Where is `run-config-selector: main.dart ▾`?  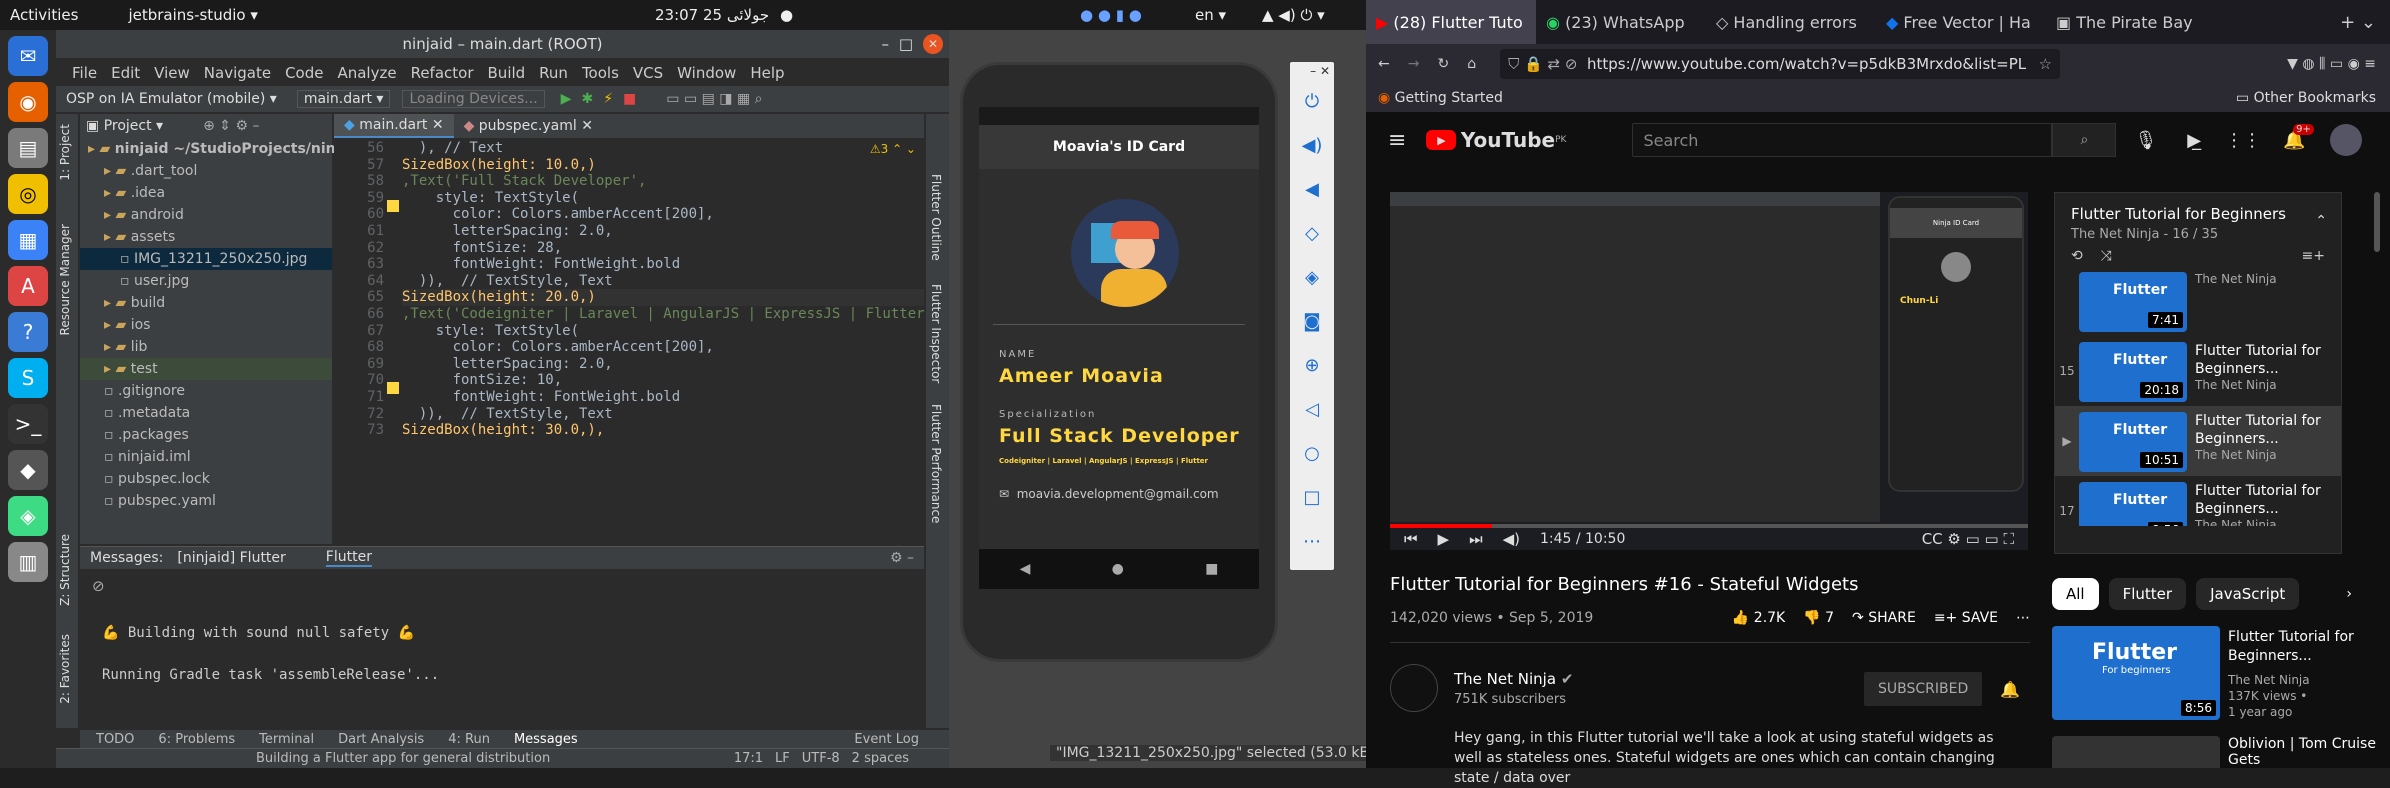 run-config-selector: main.dart ▾ is located at coordinates (343, 99).